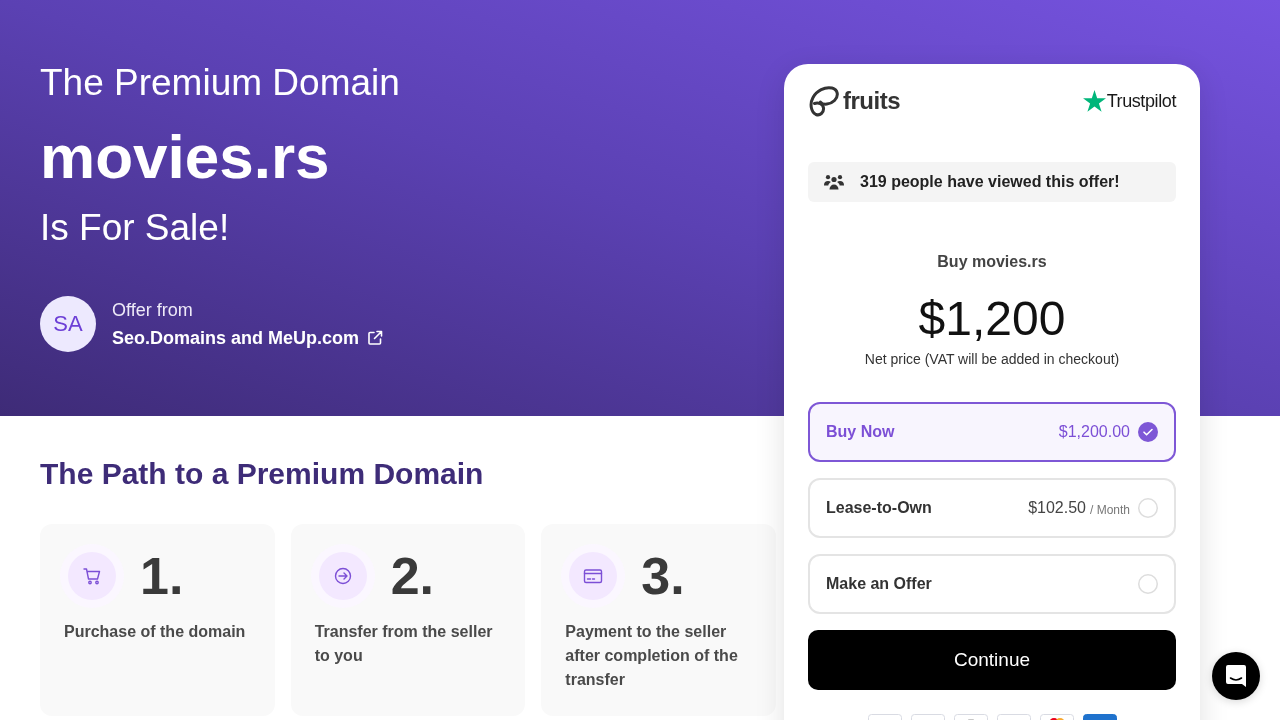 The height and width of the screenshot is (720, 1280). Describe the element at coordinates (834, 182) in the screenshot. I see `people-icon` at that location.